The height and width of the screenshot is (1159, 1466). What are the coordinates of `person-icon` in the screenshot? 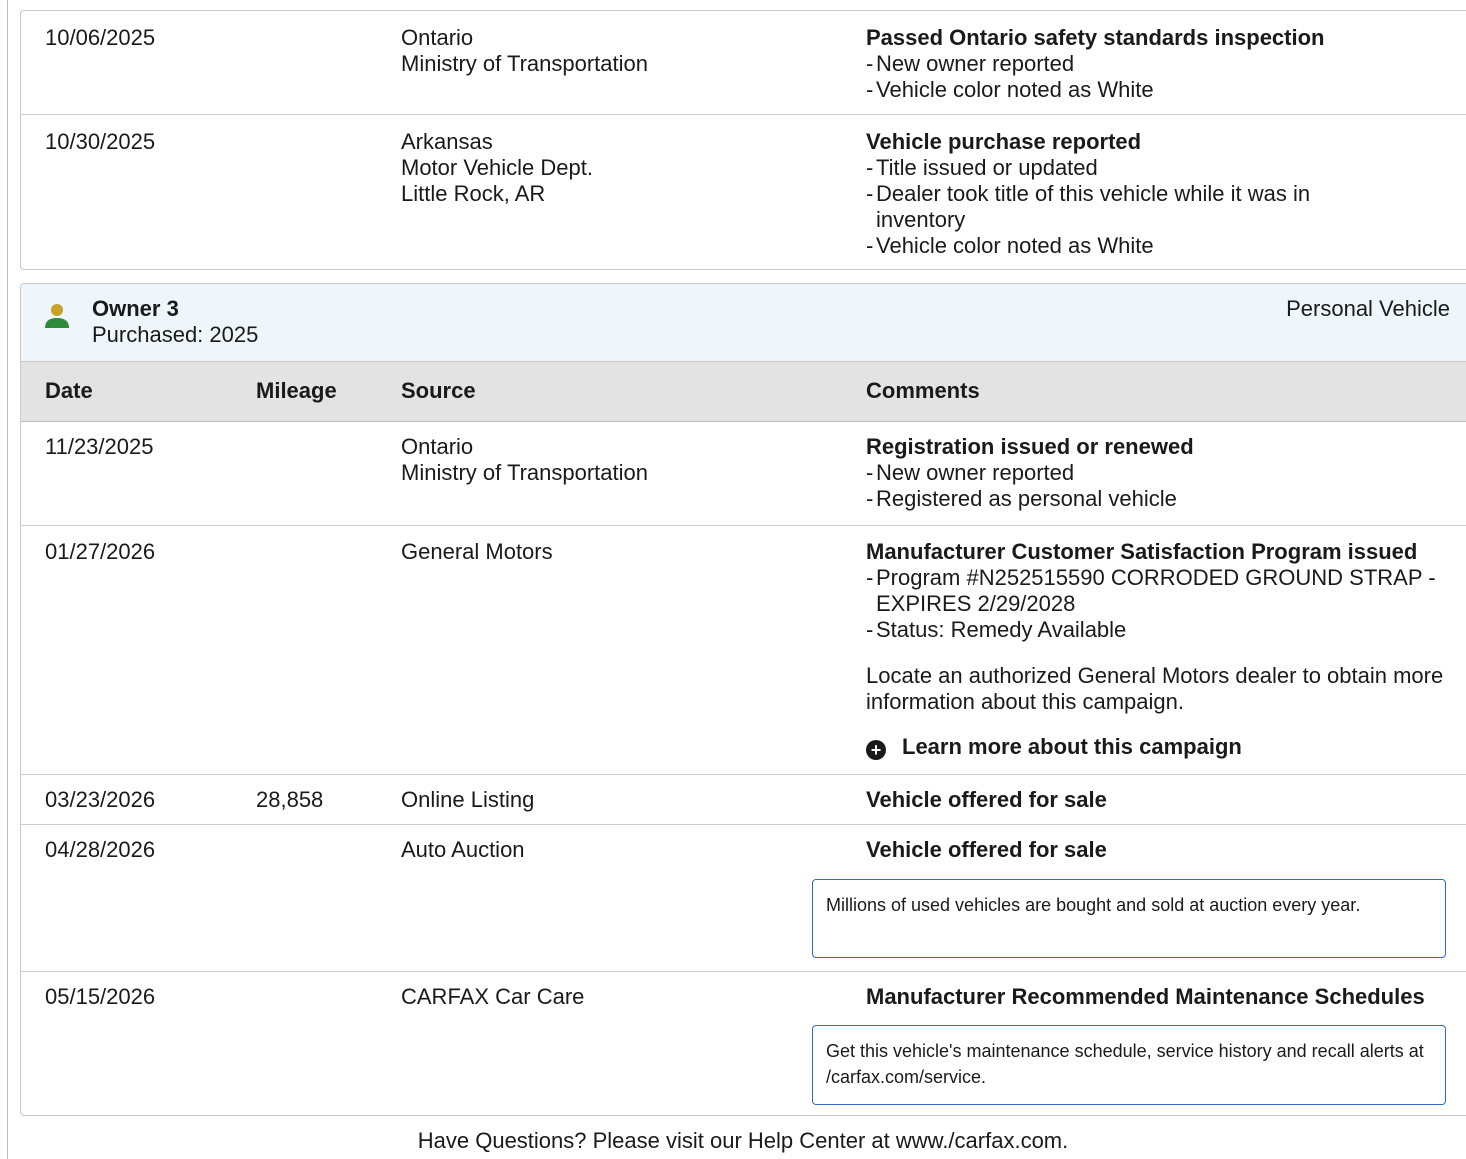 It's located at (57, 316).